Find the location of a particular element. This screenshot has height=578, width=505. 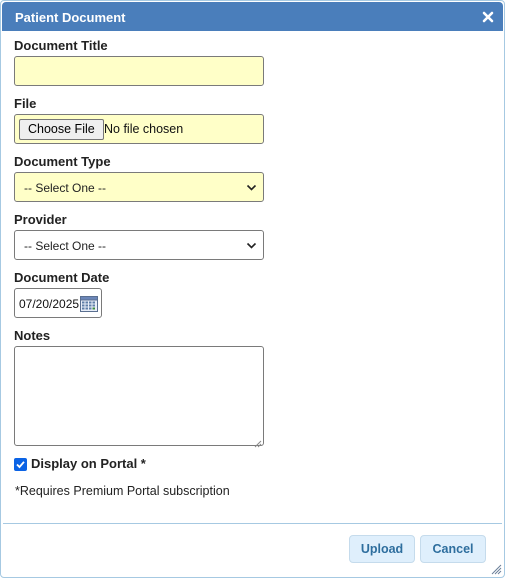

dialog-title: Patient Document is located at coordinates (70, 17).